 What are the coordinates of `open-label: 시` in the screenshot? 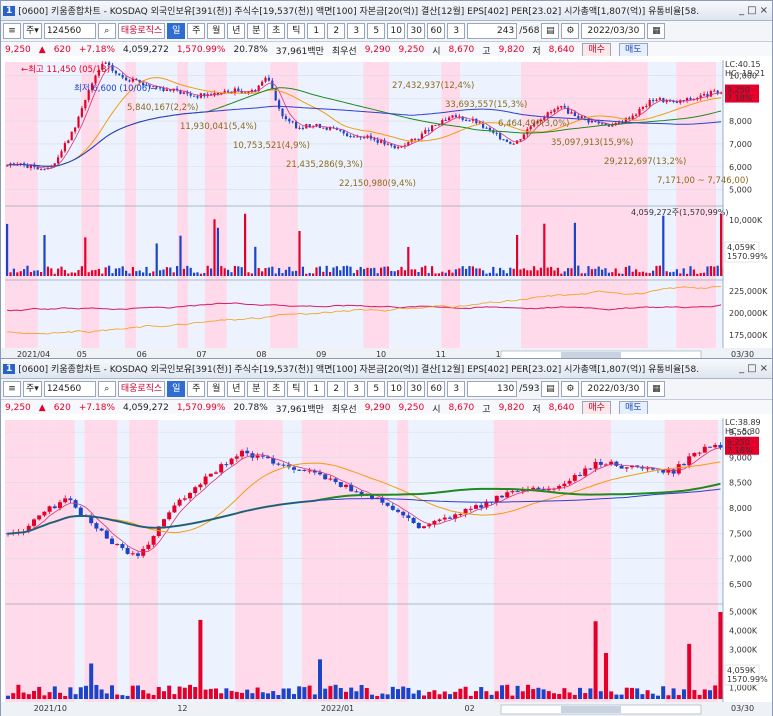 It's located at (436, 409).